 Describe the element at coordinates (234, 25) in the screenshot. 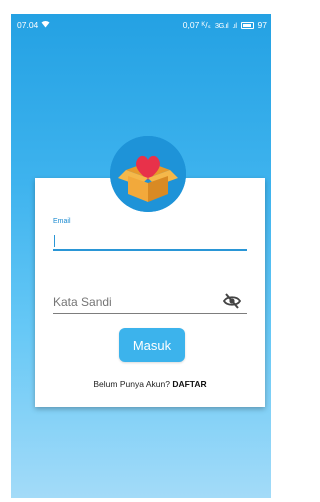

I see `signal-2-icon: .ıl` at that location.